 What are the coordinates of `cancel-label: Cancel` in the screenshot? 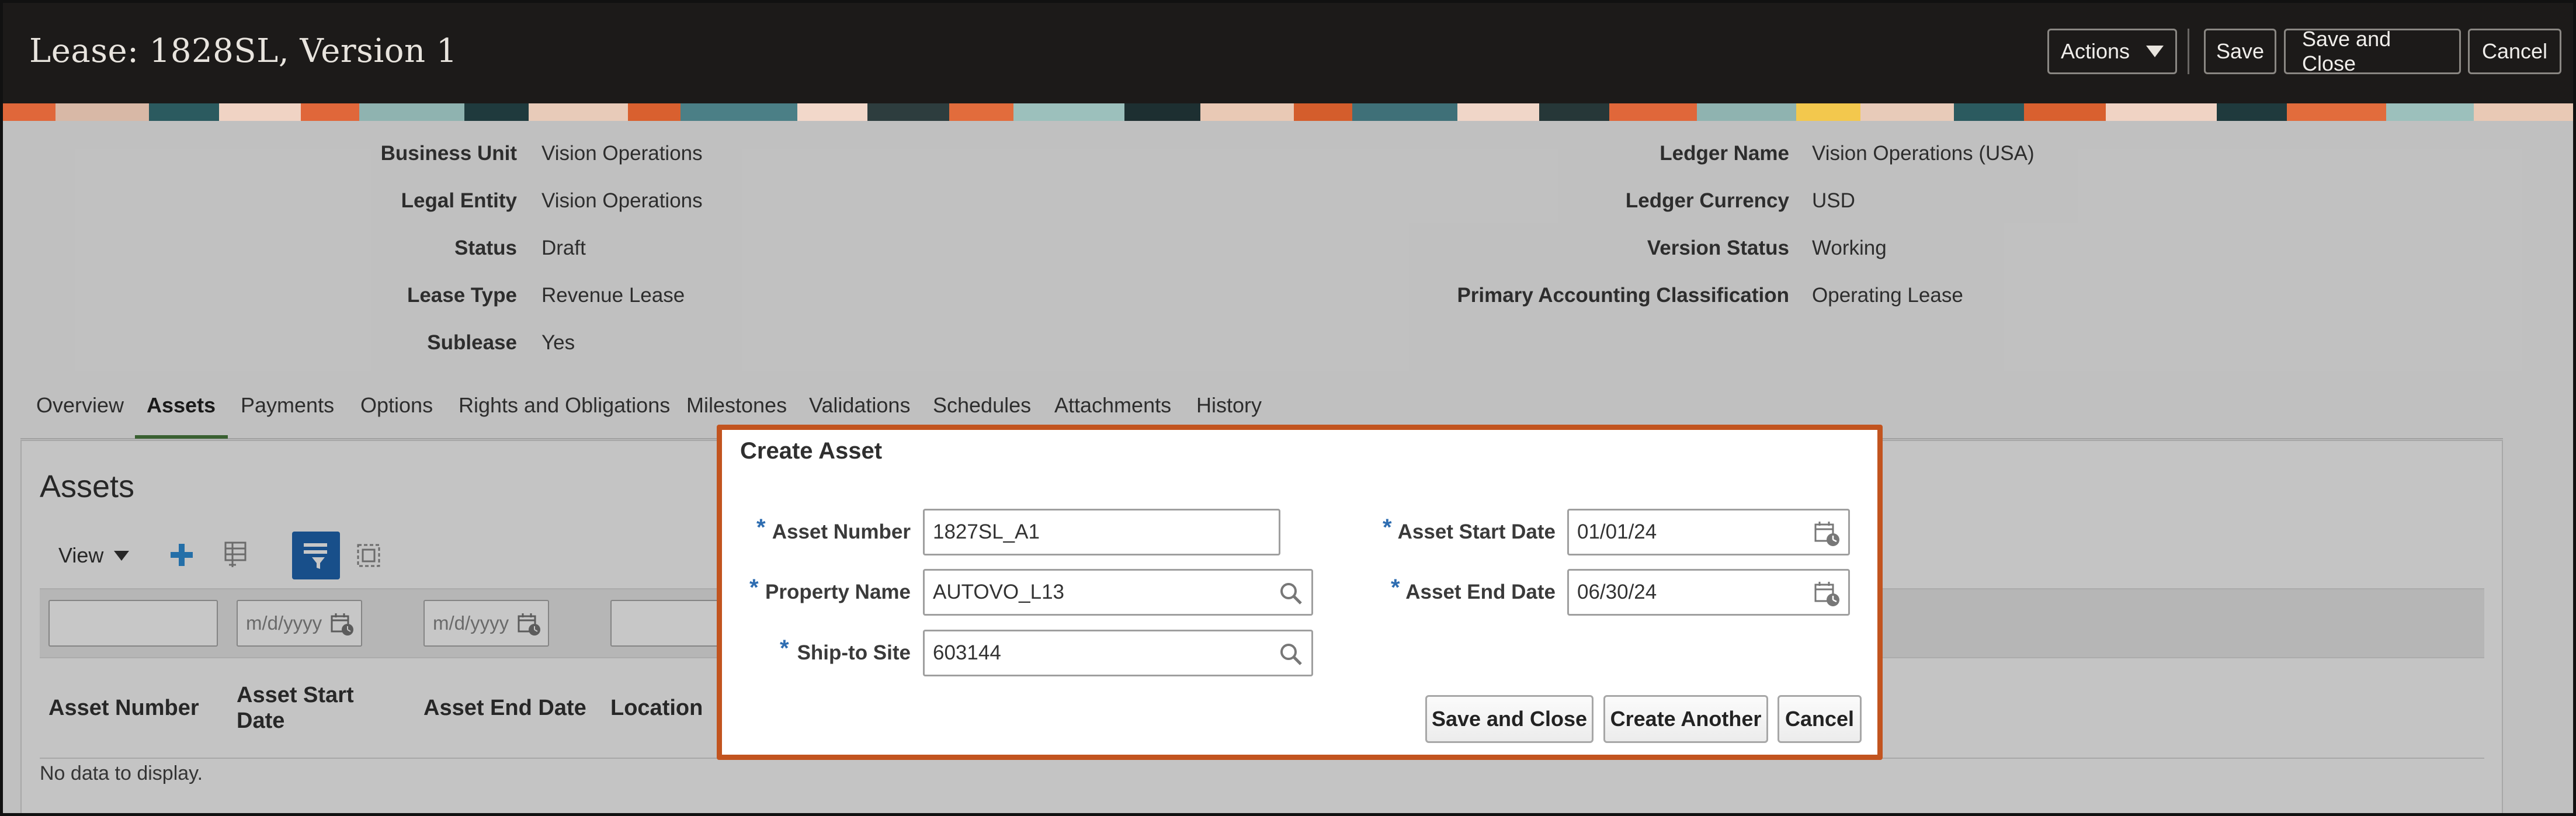 It's located at (2514, 51).